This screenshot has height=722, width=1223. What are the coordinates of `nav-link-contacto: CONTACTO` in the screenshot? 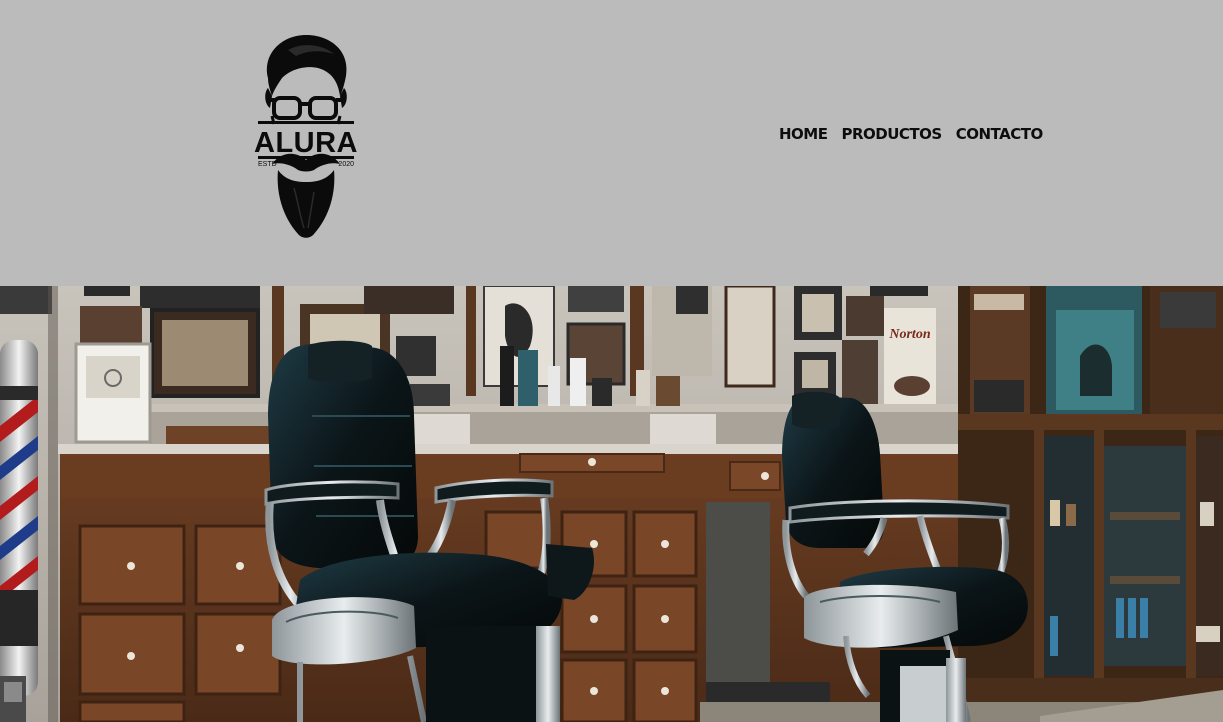 It's located at (999, 134).